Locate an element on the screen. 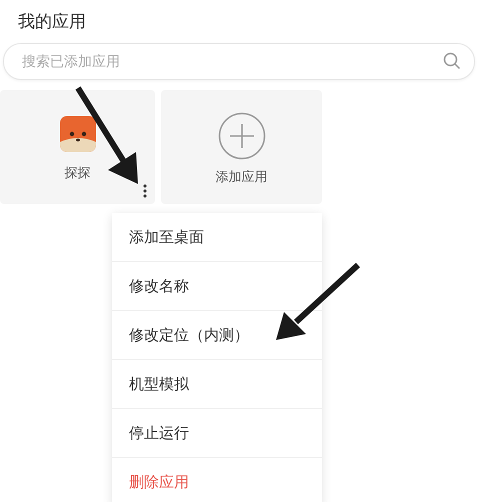 The width and height of the screenshot is (481, 502). add-app-card: 添加应用 is located at coordinates (241, 147).